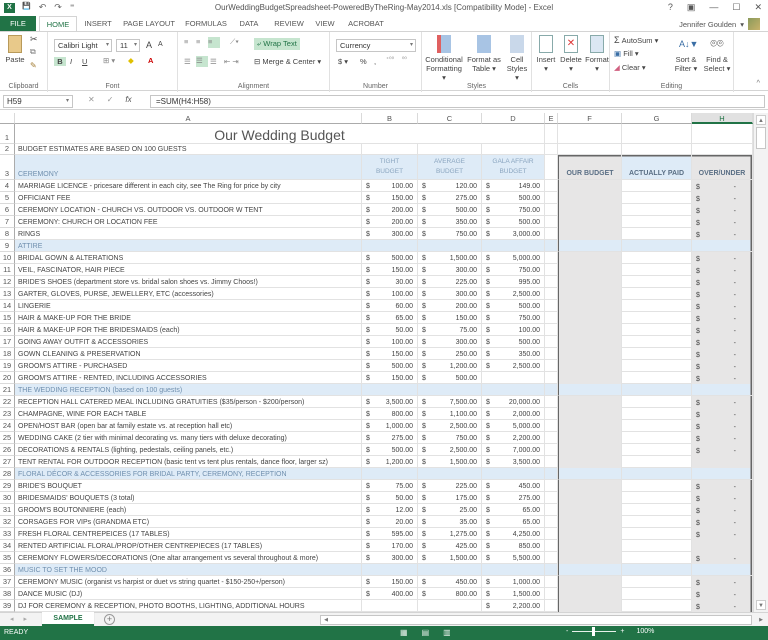 The width and height of the screenshot is (768, 640). I want to click on align-left-icon: ☰, so click(187, 61).